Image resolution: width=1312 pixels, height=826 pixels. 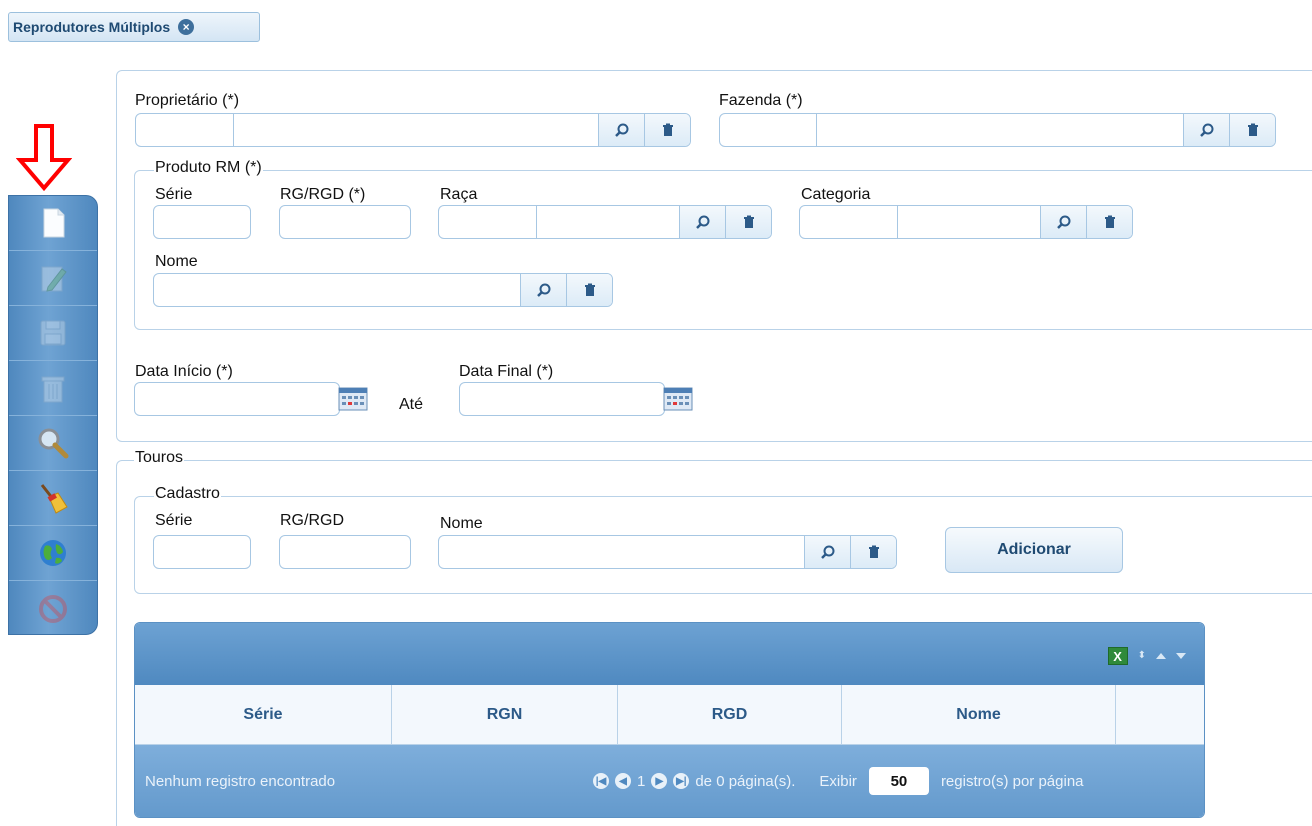 I want to click on touro-nome-input, so click(x=621, y=552).